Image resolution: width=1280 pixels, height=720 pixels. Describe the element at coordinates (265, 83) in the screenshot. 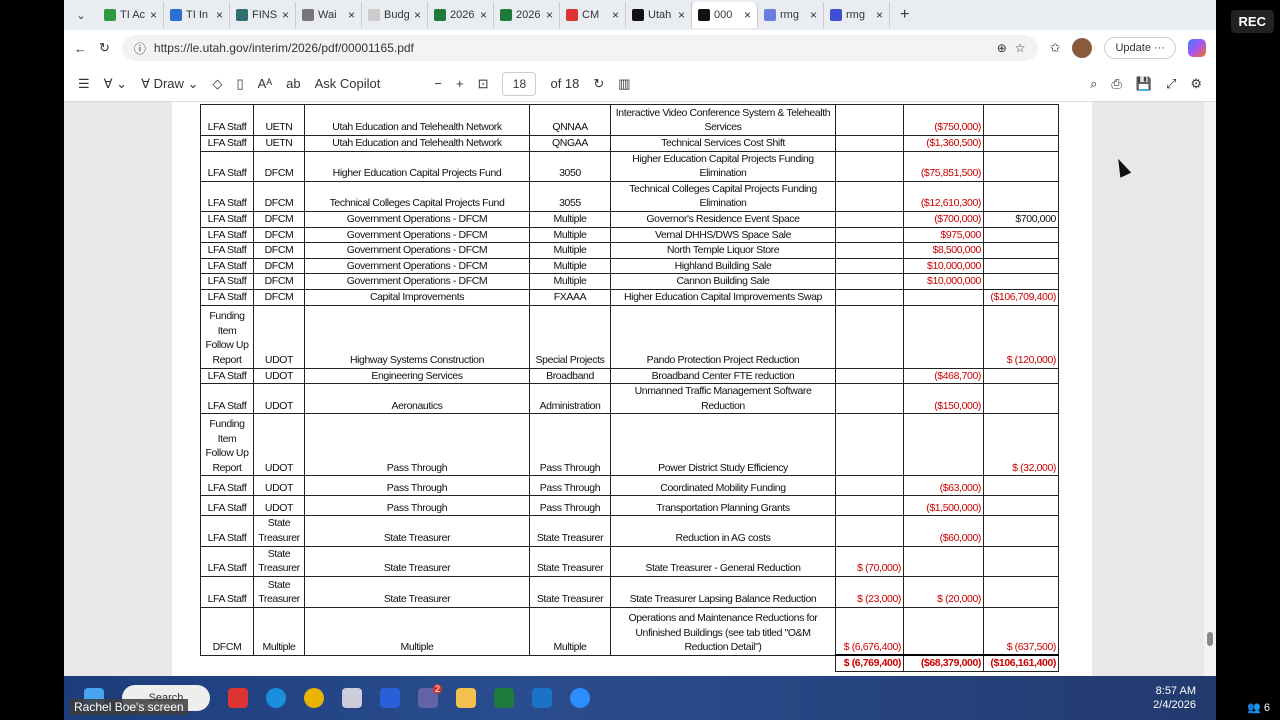

I see `read-aloud-icon: Aᴬ` at that location.